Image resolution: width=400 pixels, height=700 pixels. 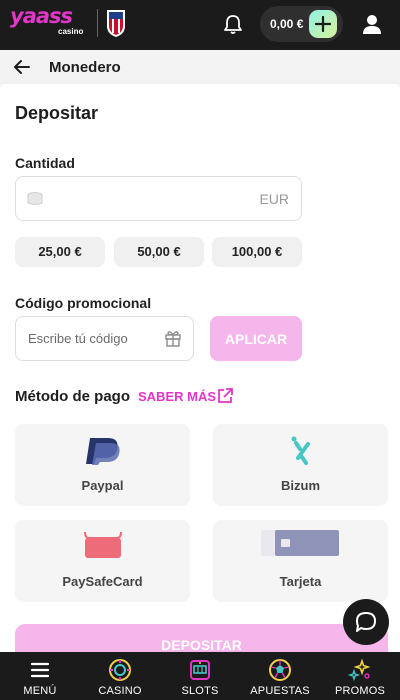 What do you see at coordinates (300, 561) in the screenshot?
I see `payment-method-card: Tarjeta` at bounding box center [300, 561].